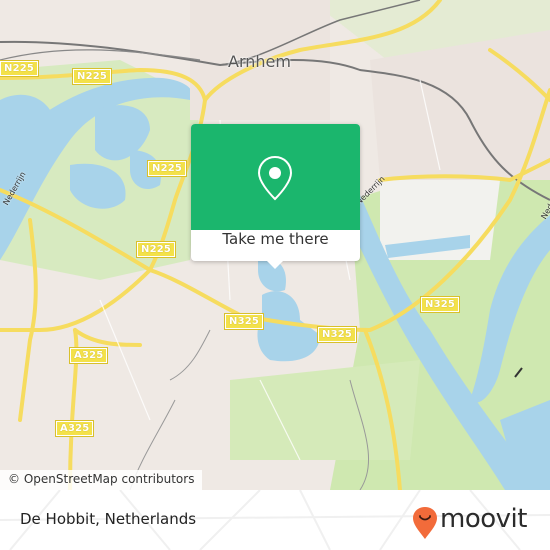 The width and height of the screenshot is (550, 550). Describe the element at coordinates (425, 523) in the screenshot. I see `moovit-pin-icon` at that location.